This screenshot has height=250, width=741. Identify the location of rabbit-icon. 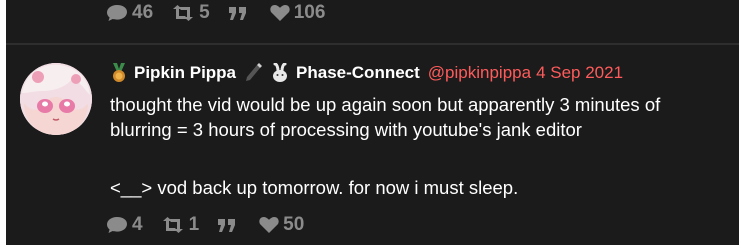
(280, 73).